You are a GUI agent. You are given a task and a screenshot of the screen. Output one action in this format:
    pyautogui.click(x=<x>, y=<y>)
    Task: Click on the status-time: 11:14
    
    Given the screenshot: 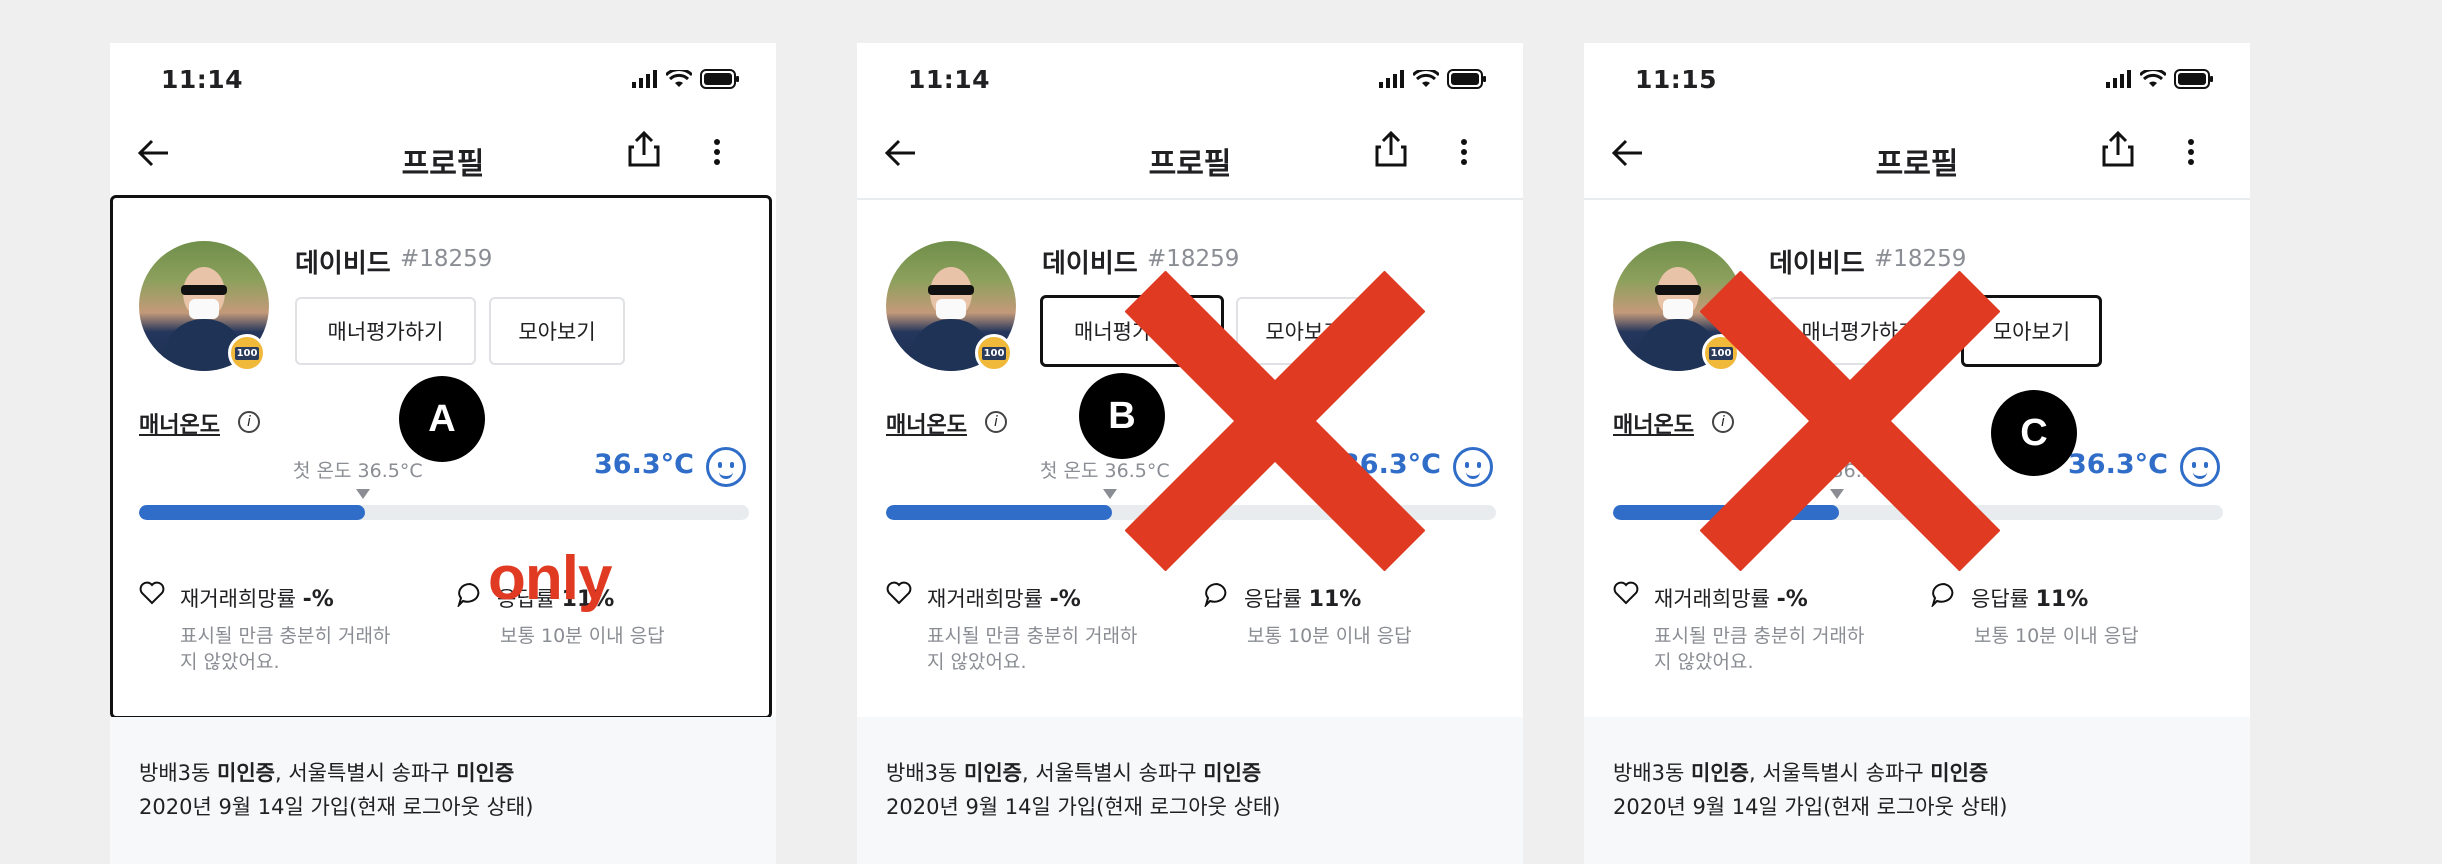 What is the action you would take?
    pyautogui.click(x=202, y=79)
    